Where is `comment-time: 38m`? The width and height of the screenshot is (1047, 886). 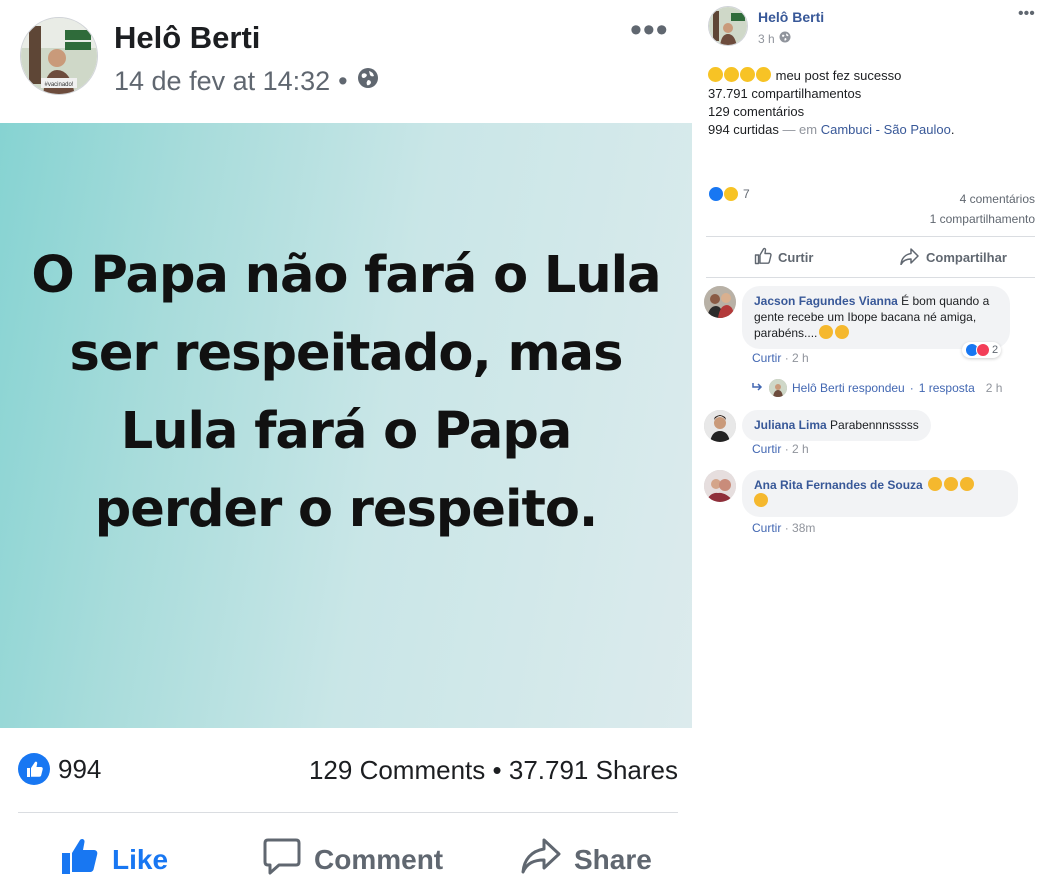 comment-time: 38m is located at coordinates (803, 528).